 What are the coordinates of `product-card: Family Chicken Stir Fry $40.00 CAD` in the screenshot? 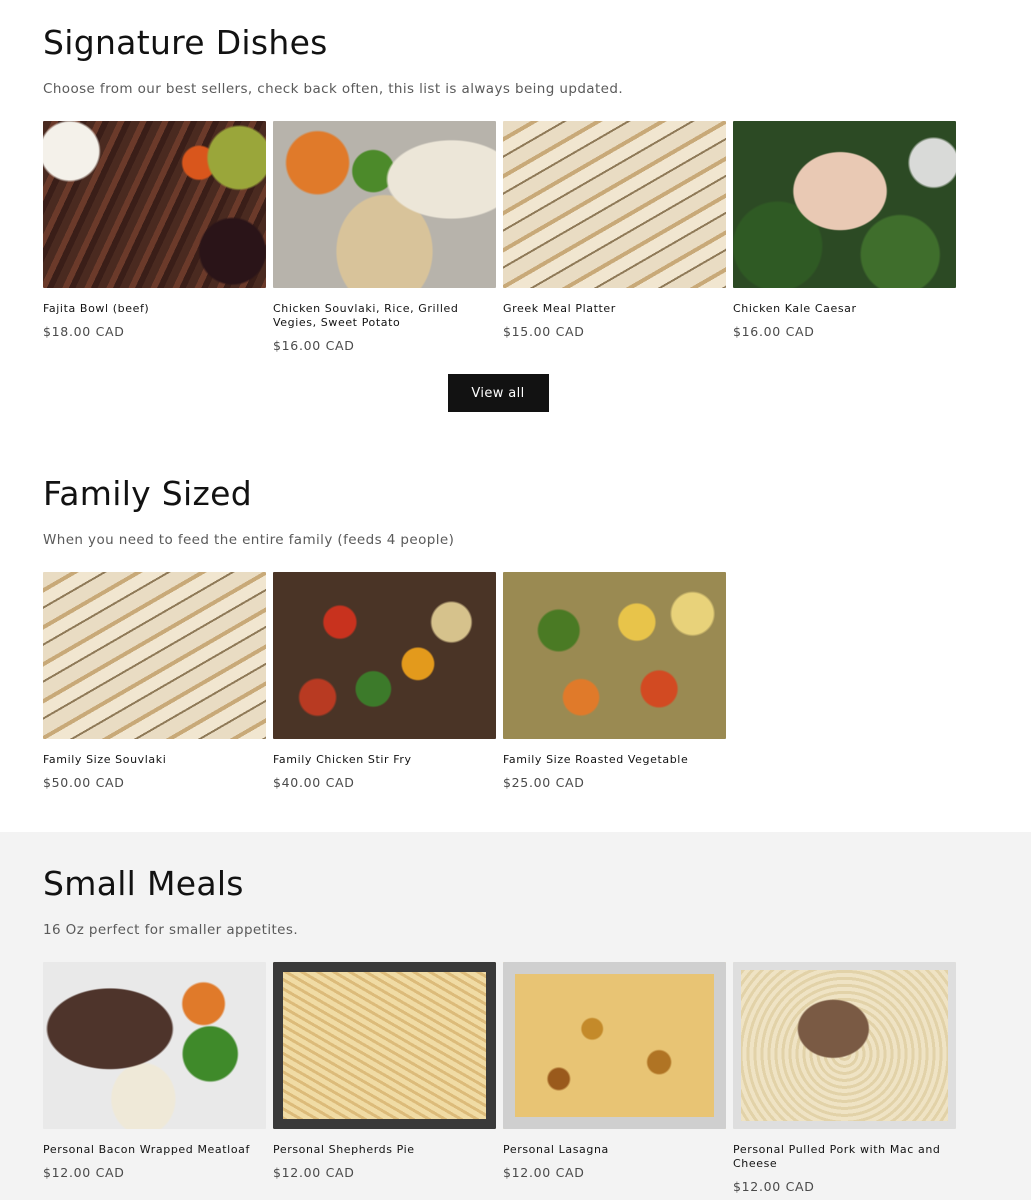 It's located at (384, 681).